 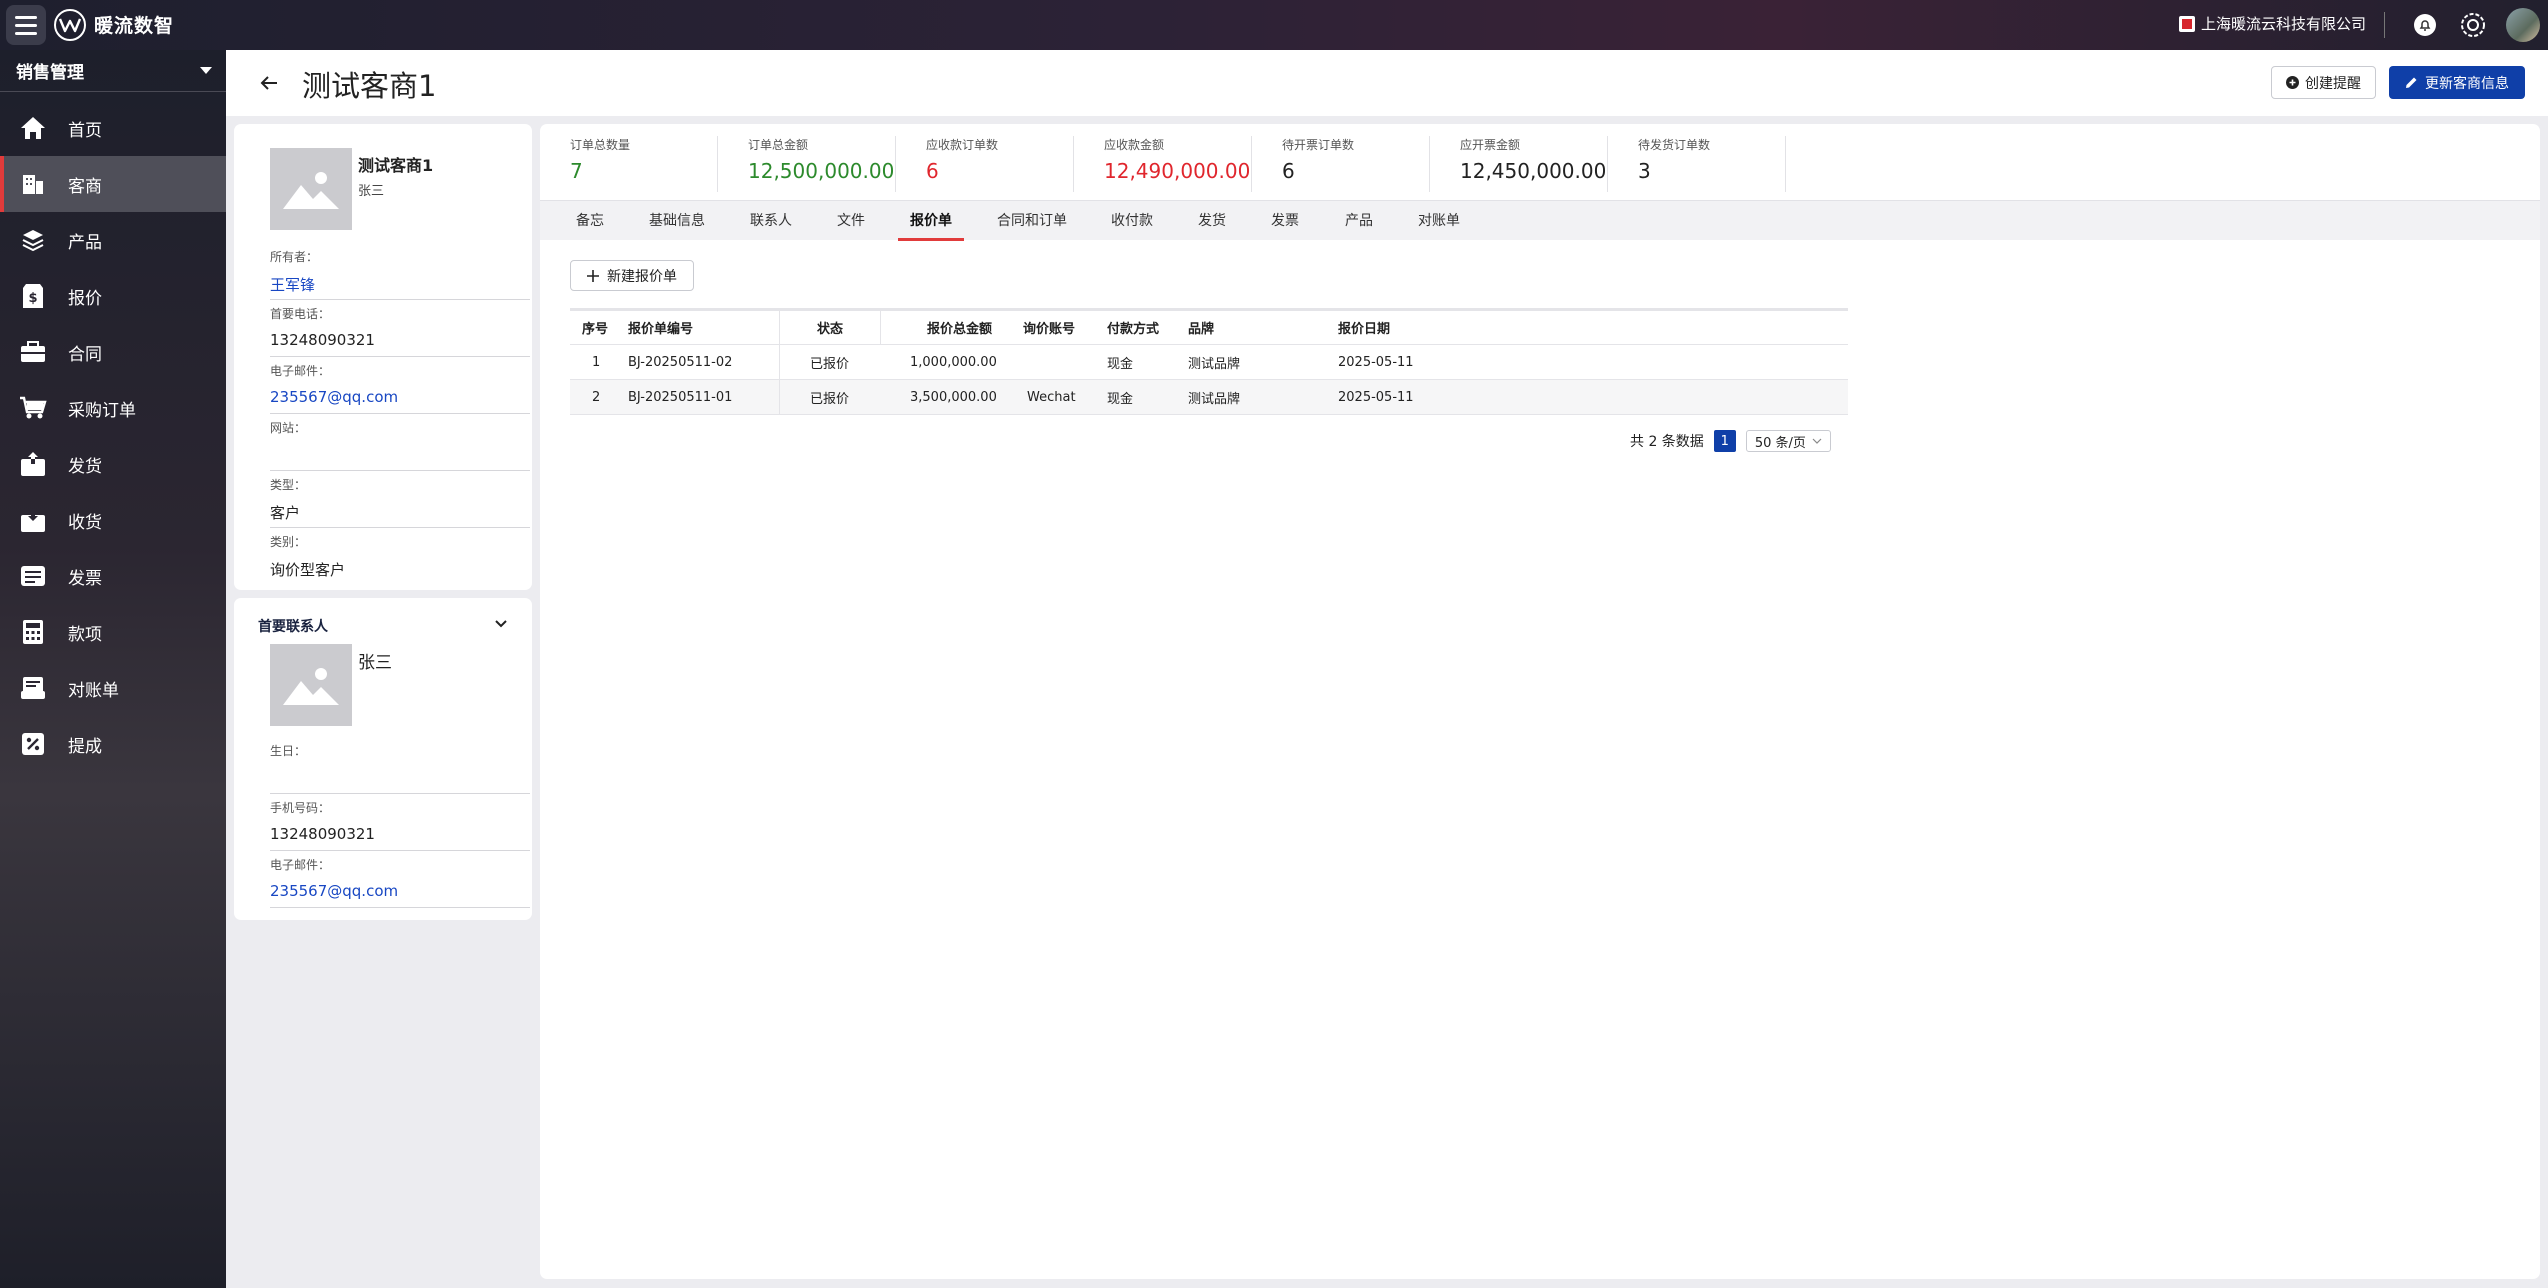 What do you see at coordinates (33, 128) in the screenshot?
I see `home-icon` at bounding box center [33, 128].